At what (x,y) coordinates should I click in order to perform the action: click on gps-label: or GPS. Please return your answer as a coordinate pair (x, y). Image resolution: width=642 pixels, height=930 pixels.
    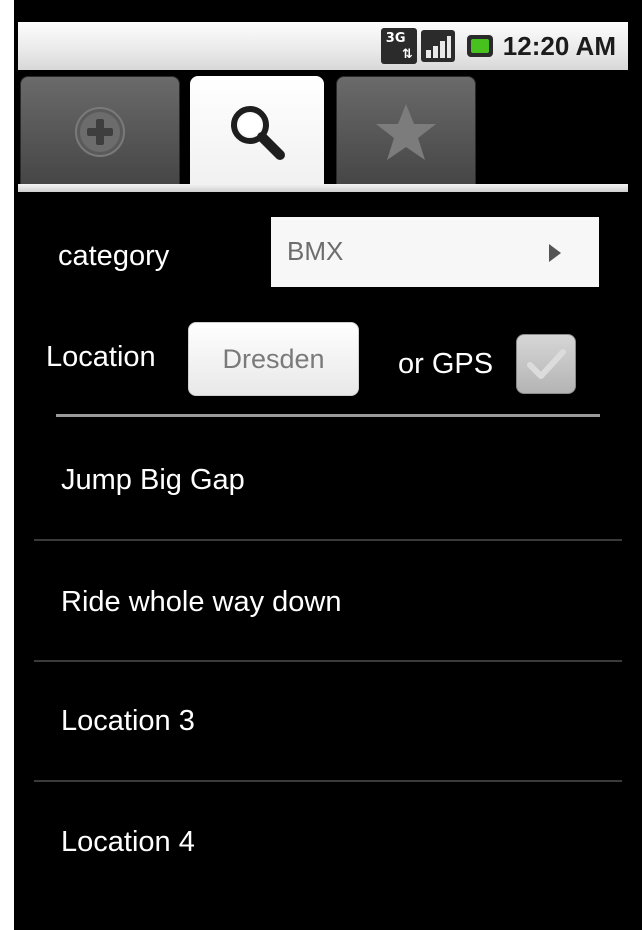
    Looking at the image, I should click on (446, 364).